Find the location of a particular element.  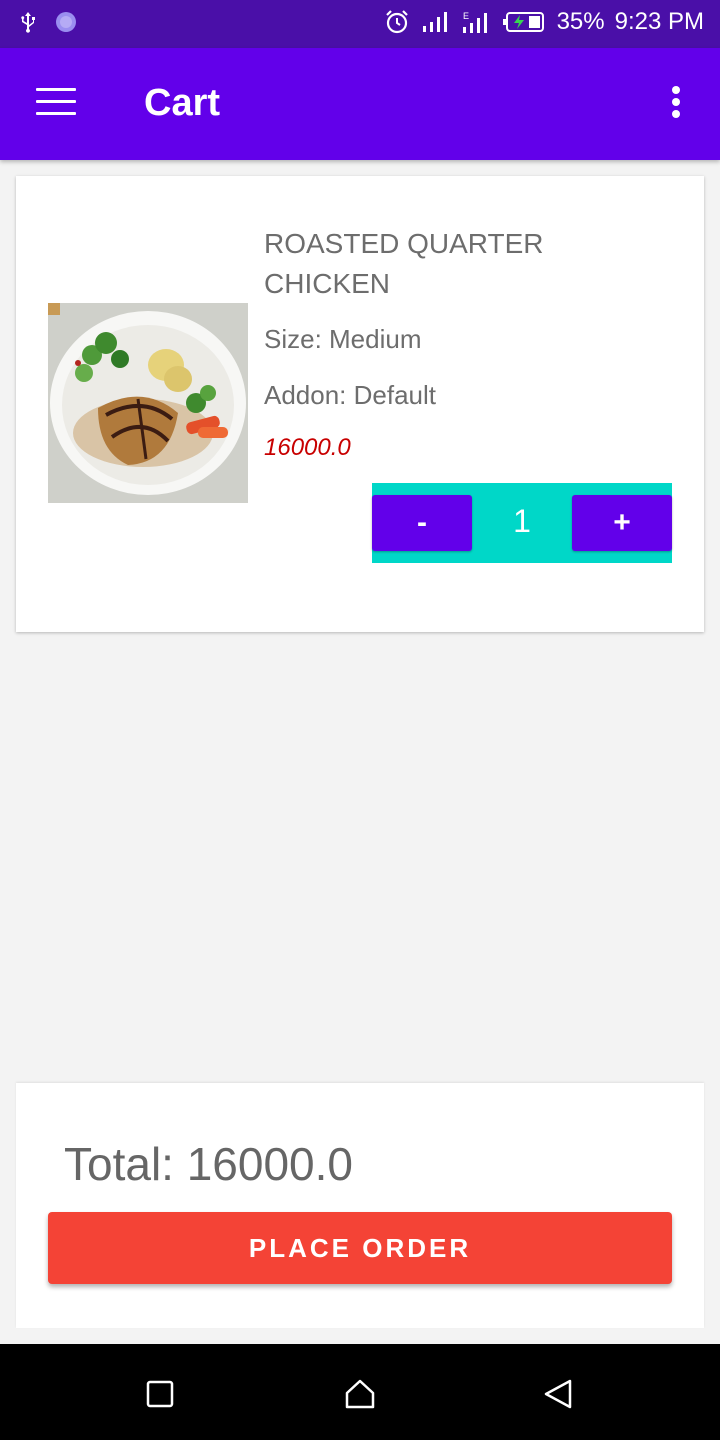

recents-square-icon is located at coordinates (160, 1394).